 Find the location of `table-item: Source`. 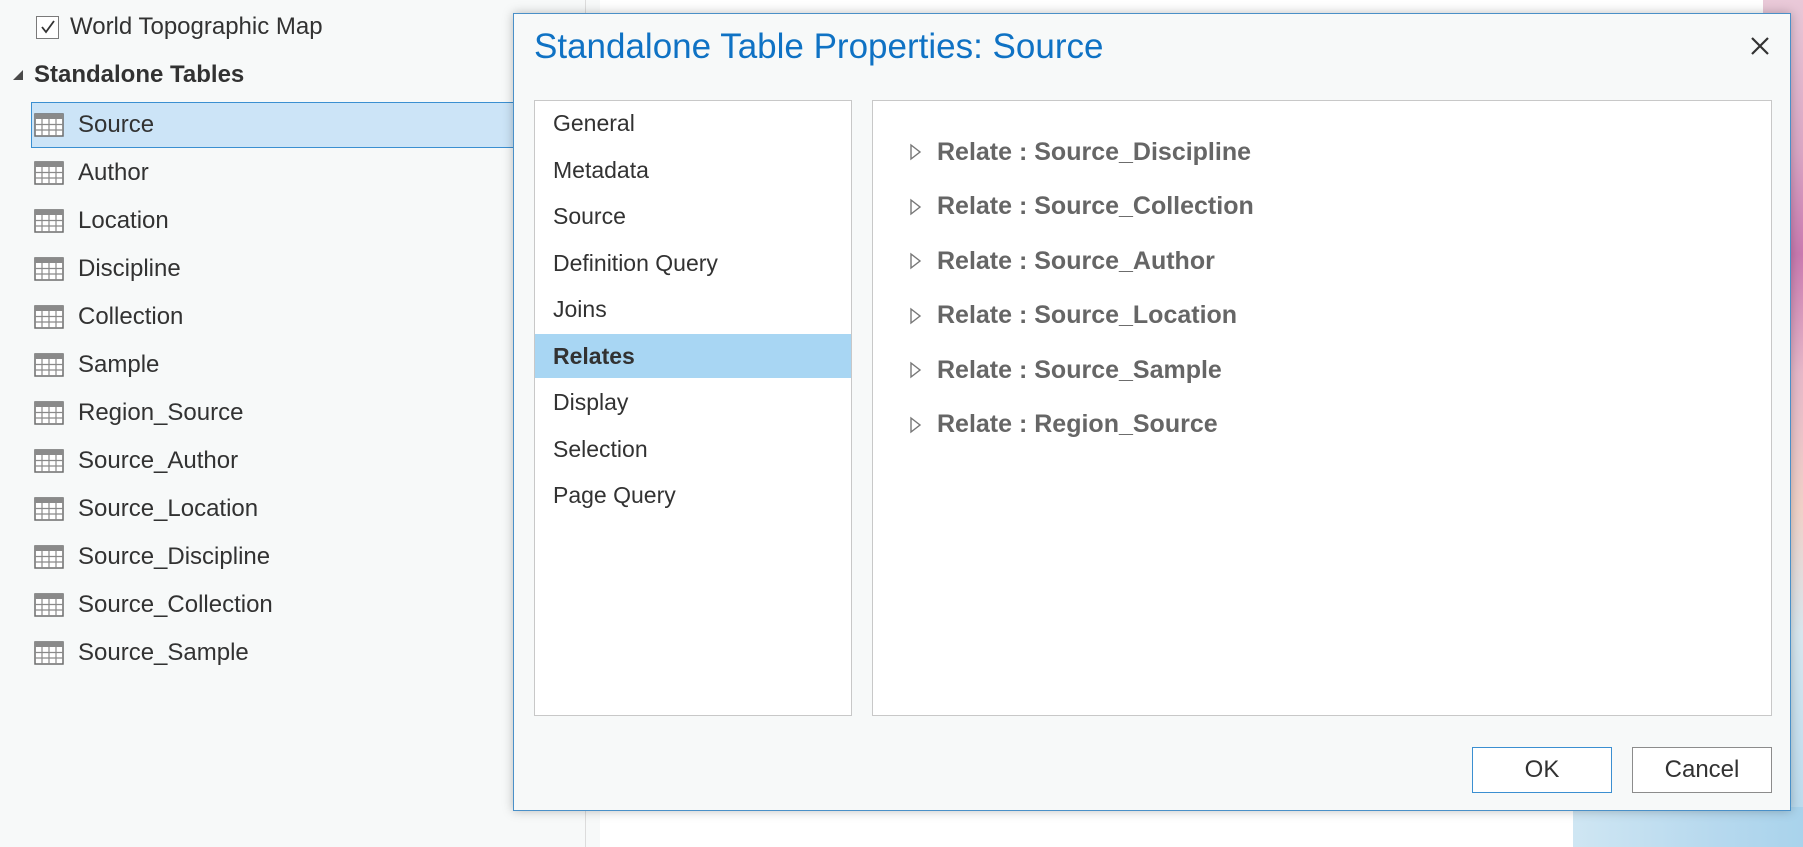

table-item: Source is located at coordinates (311, 125).